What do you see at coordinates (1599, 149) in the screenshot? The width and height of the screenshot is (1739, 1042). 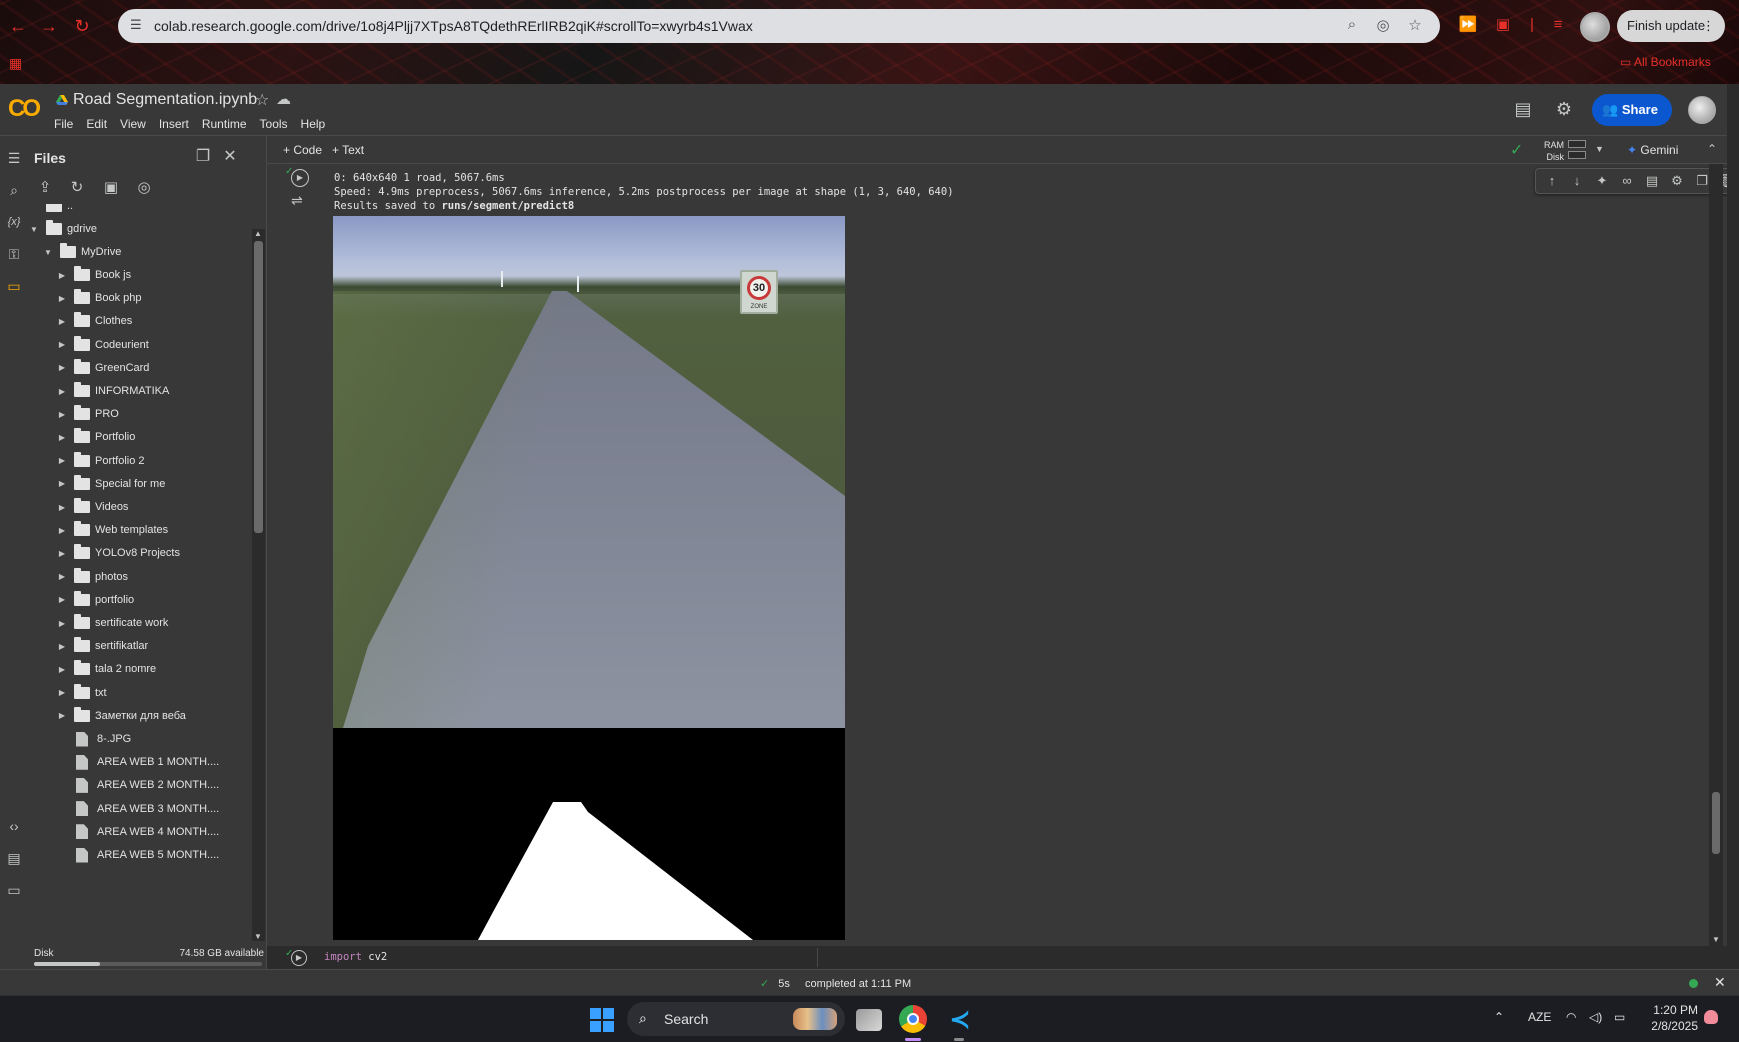 I see `runtime-dropdown-icon: ▼` at bounding box center [1599, 149].